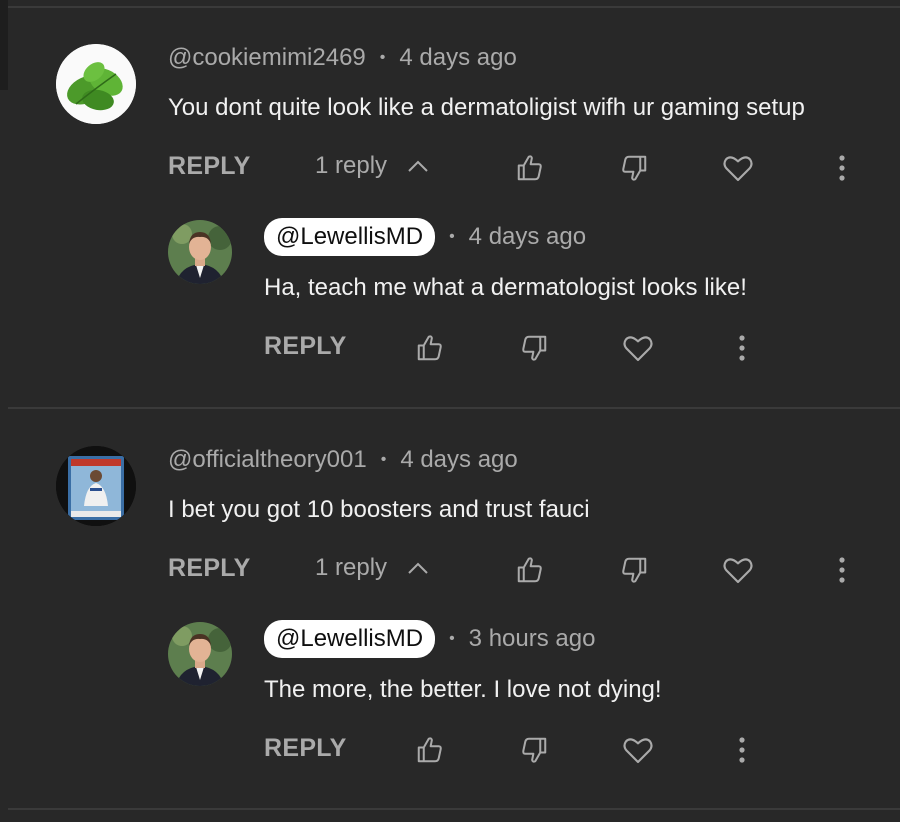 The width and height of the screenshot is (900, 822). Describe the element at coordinates (454, 7) in the screenshot. I see `top-divider` at that location.